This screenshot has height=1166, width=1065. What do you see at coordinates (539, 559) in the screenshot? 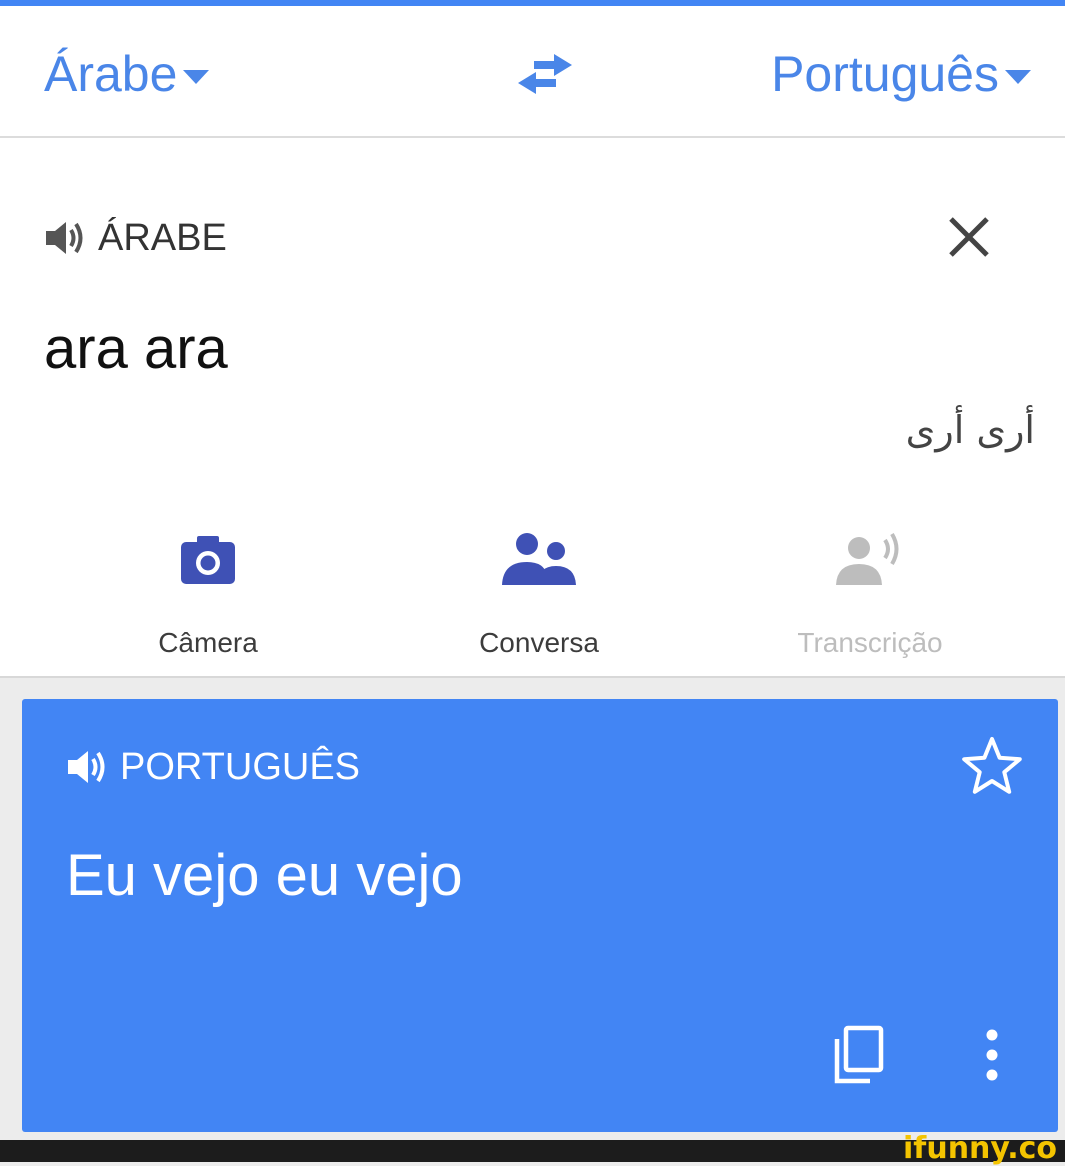
I see `people-icon` at bounding box center [539, 559].